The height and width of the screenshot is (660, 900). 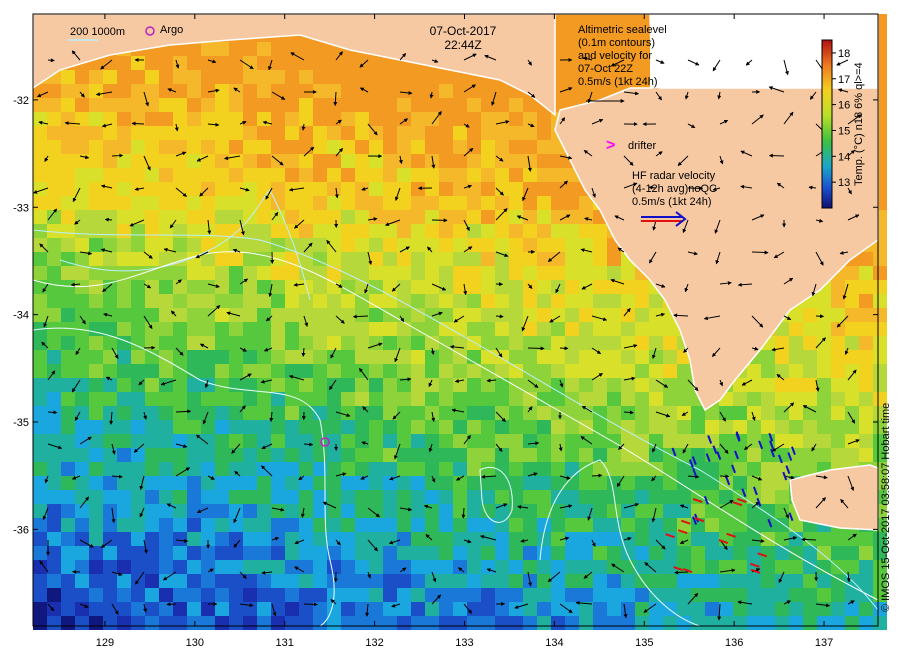 What do you see at coordinates (464, 643) in the screenshot?
I see `lon-tick-label: 133` at bounding box center [464, 643].